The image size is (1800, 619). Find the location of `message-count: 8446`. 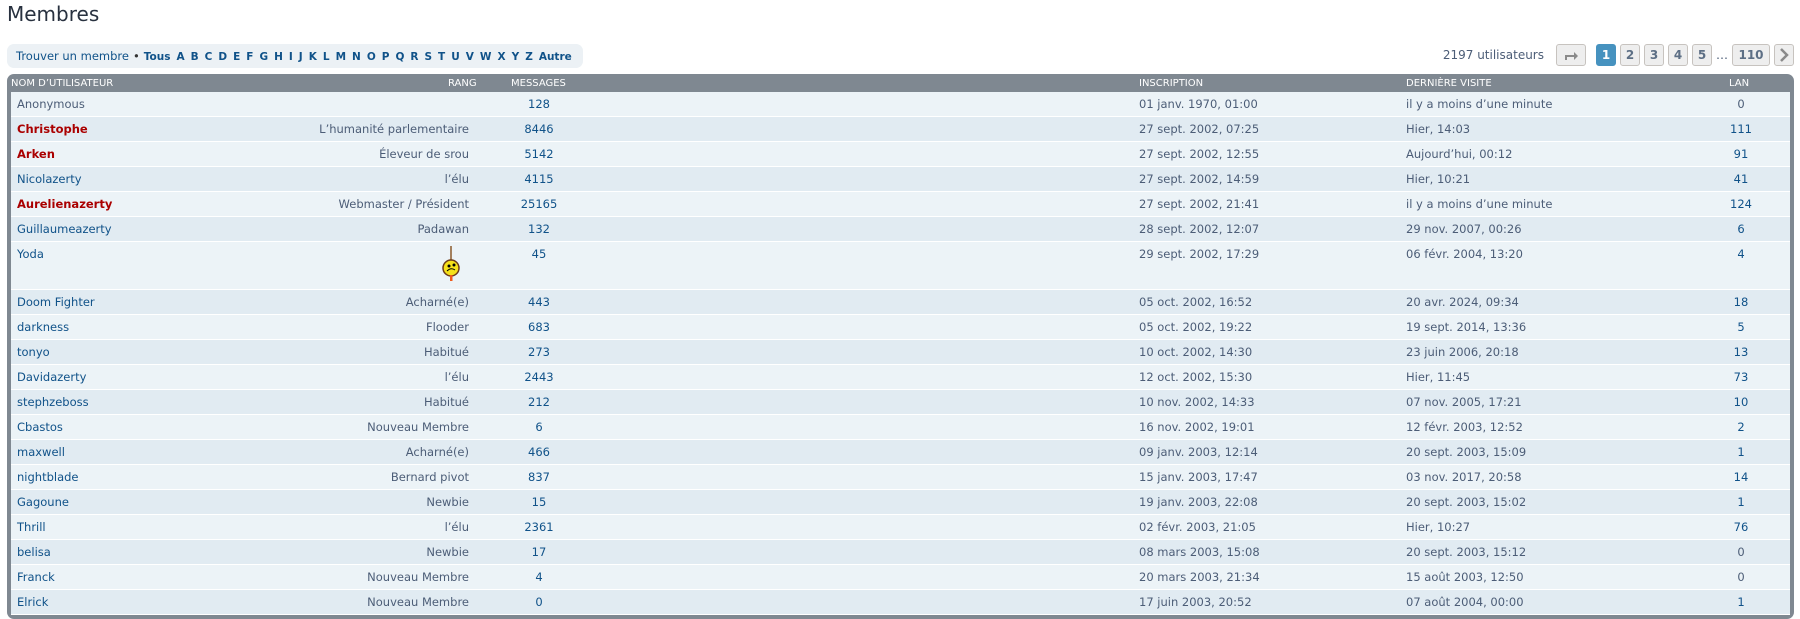

message-count: 8446 is located at coordinates (539, 129).